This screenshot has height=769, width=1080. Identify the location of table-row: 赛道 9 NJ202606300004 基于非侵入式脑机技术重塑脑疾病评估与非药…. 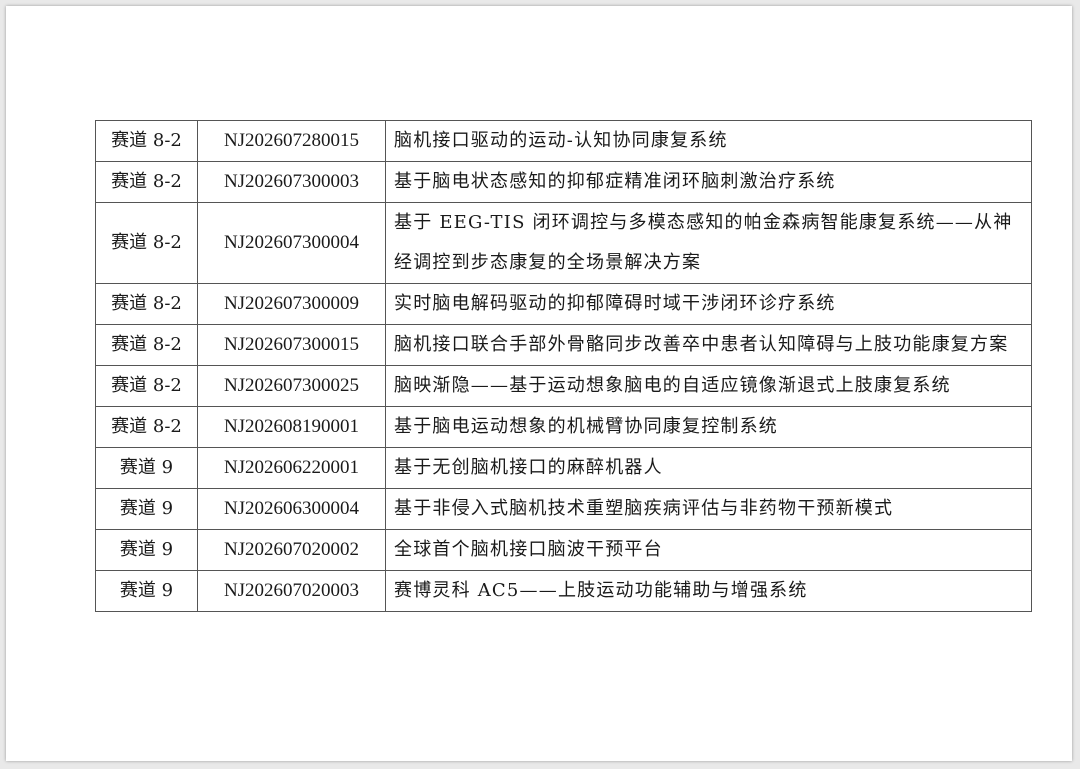
(563, 509).